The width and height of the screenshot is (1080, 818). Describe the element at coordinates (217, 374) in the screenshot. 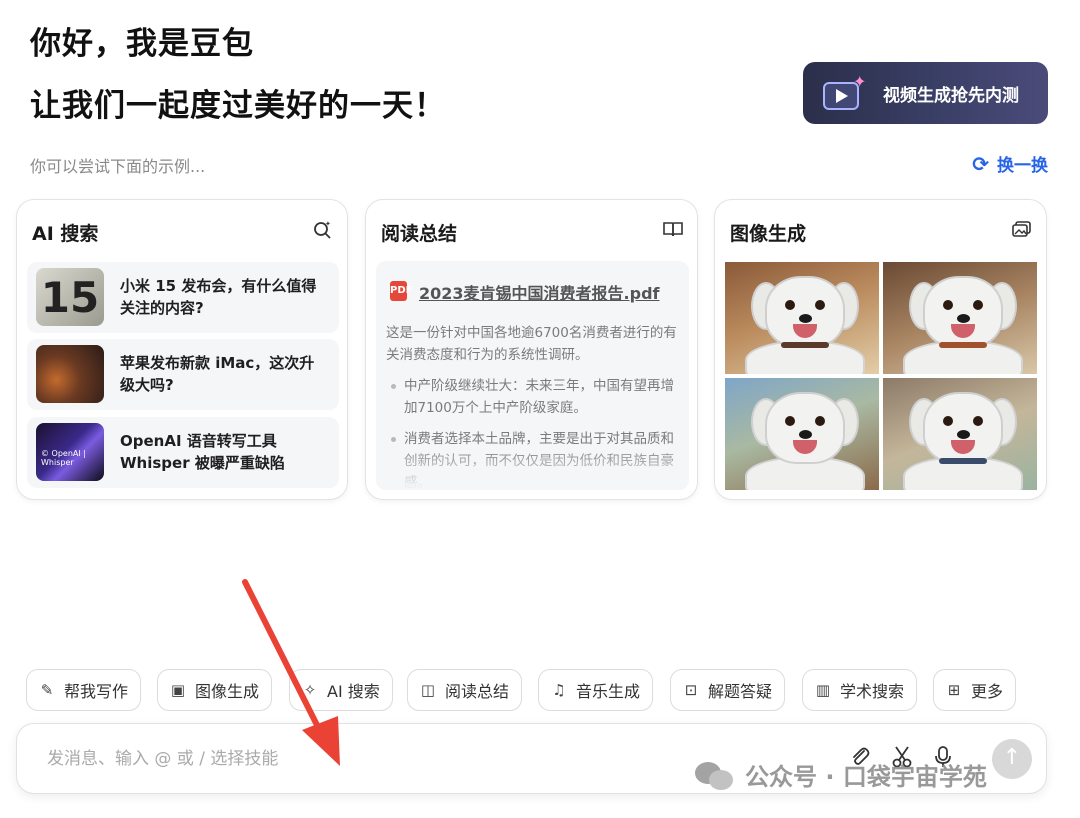

I see `search-example-text: 苹果发布新款 iMac，这次升级大吗?` at that location.